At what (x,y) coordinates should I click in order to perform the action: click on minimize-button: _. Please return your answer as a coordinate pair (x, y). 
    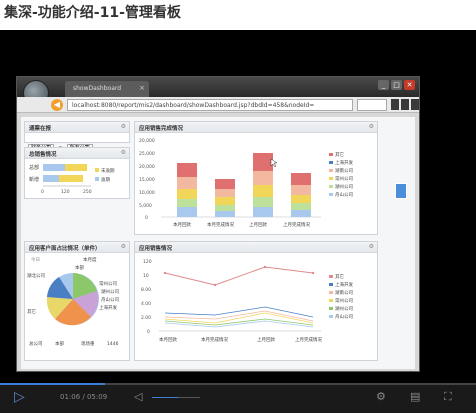
    Looking at the image, I should click on (383, 85).